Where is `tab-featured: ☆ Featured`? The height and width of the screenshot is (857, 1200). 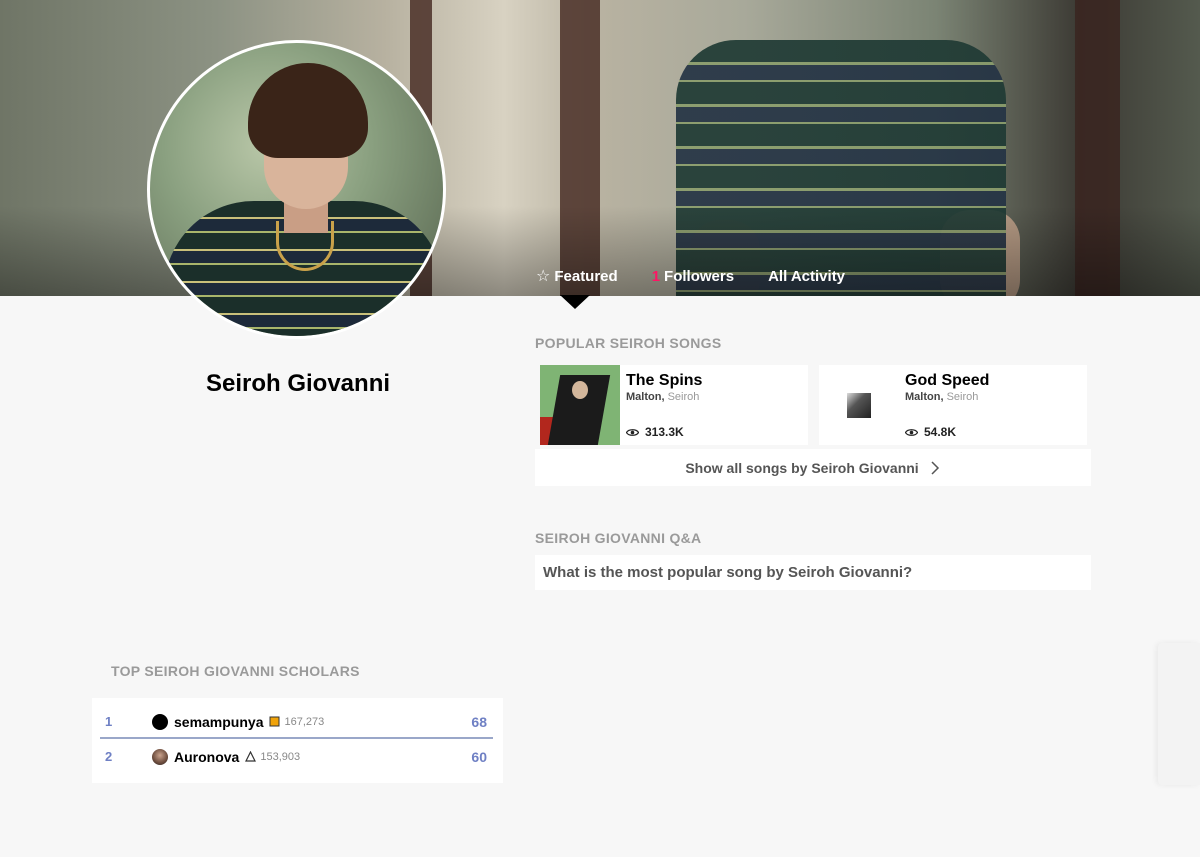
tab-featured: ☆ Featured is located at coordinates (577, 276).